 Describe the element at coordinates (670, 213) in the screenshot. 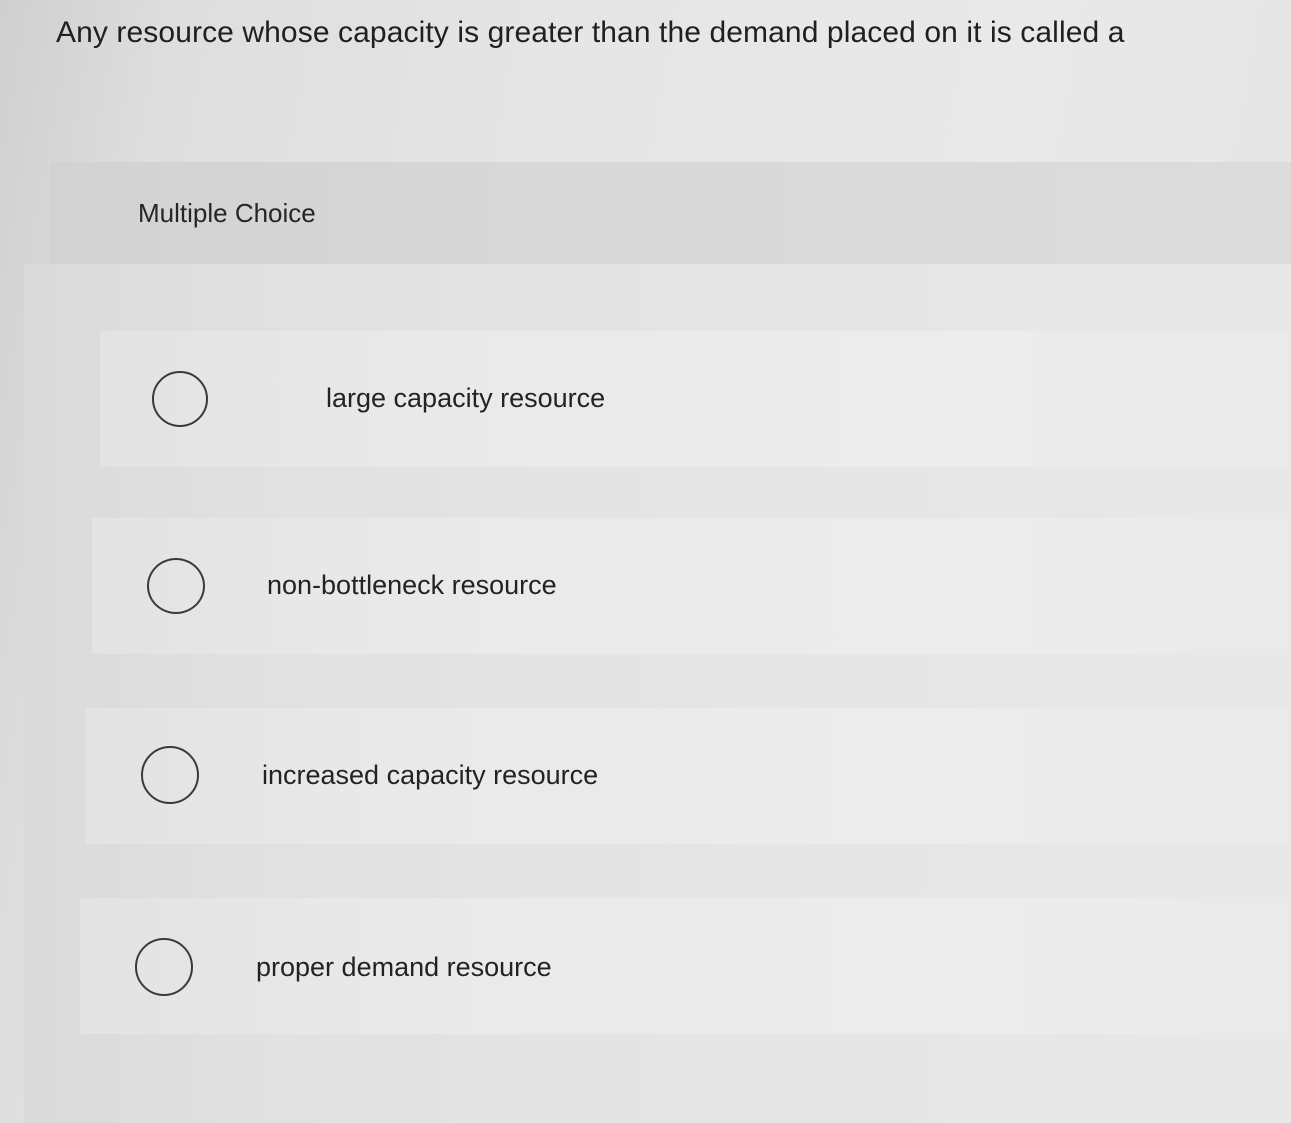

I see `question-type-header: Multiple Choice` at that location.